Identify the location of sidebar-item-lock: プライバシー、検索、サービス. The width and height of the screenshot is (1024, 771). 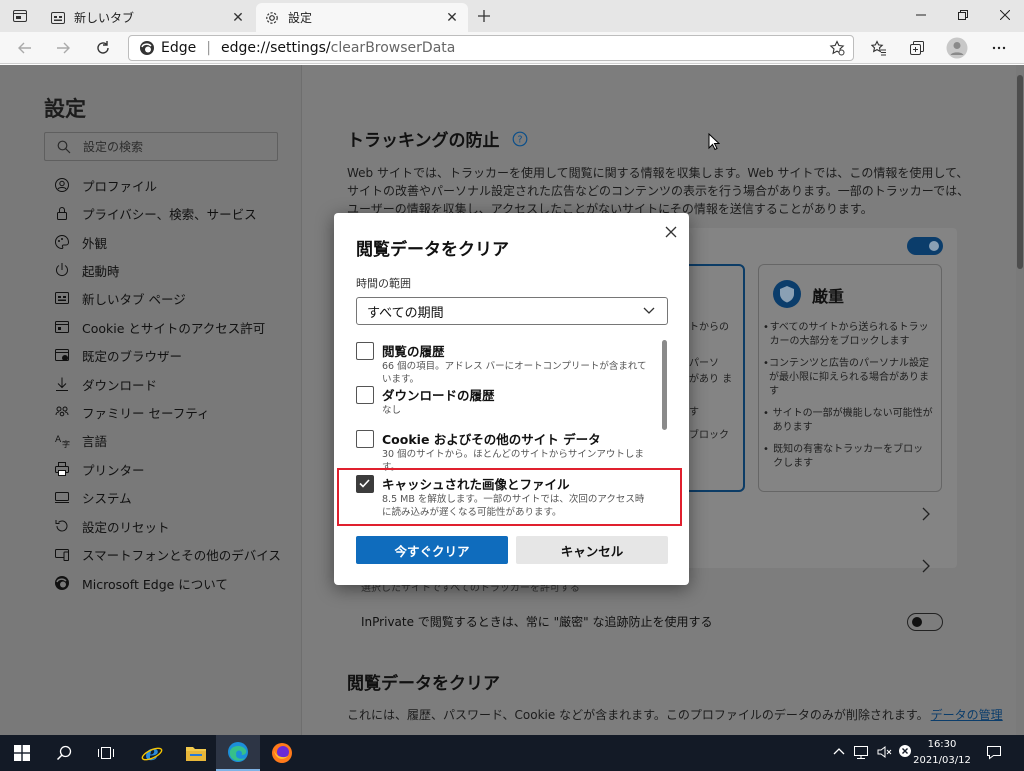
(155, 213).